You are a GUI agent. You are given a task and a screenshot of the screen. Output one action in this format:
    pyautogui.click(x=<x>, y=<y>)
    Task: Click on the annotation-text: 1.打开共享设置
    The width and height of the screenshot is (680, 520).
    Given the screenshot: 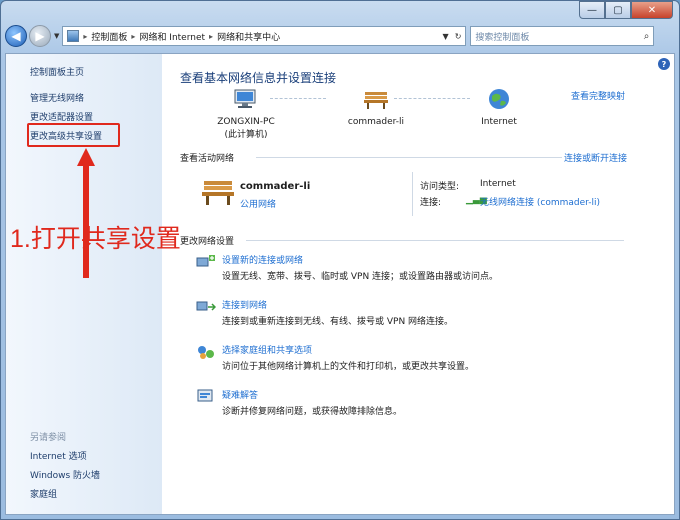 What is the action you would take?
    pyautogui.click(x=95, y=239)
    